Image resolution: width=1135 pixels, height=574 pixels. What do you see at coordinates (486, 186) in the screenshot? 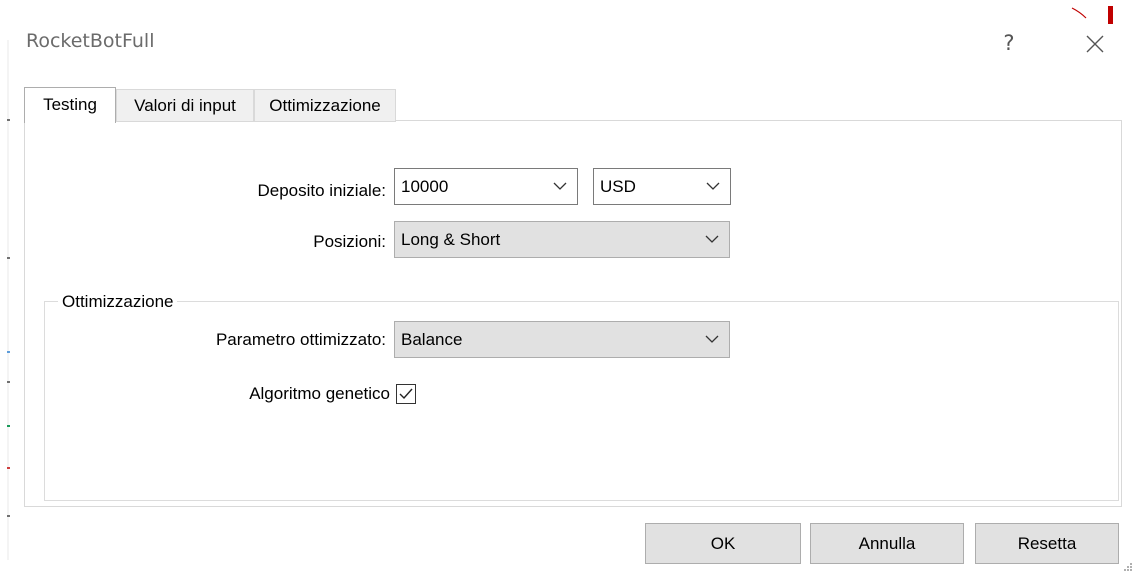
I see `deposit-combobox: 10000` at bounding box center [486, 186].